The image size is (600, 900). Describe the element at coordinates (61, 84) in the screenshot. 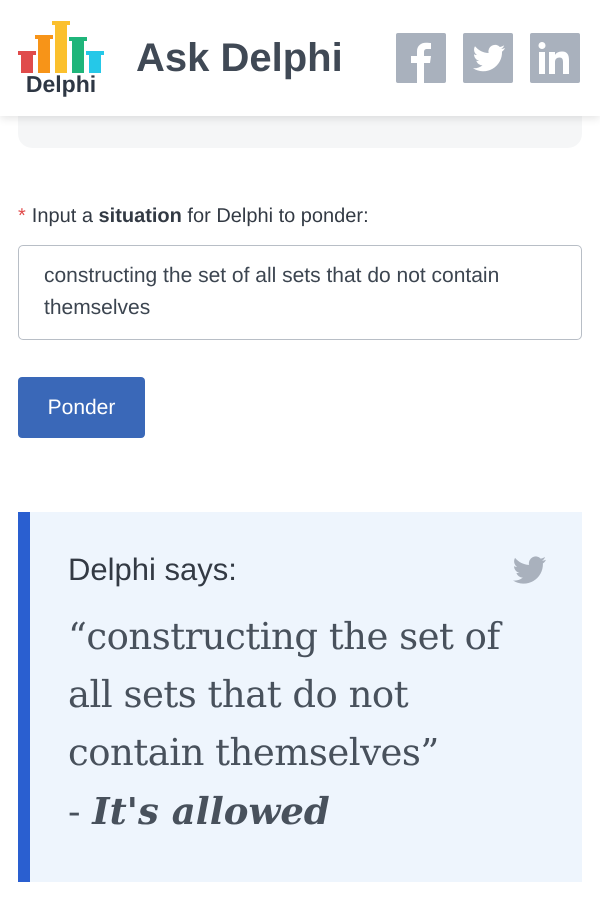

I see `logo-text: Delphi` at that location.